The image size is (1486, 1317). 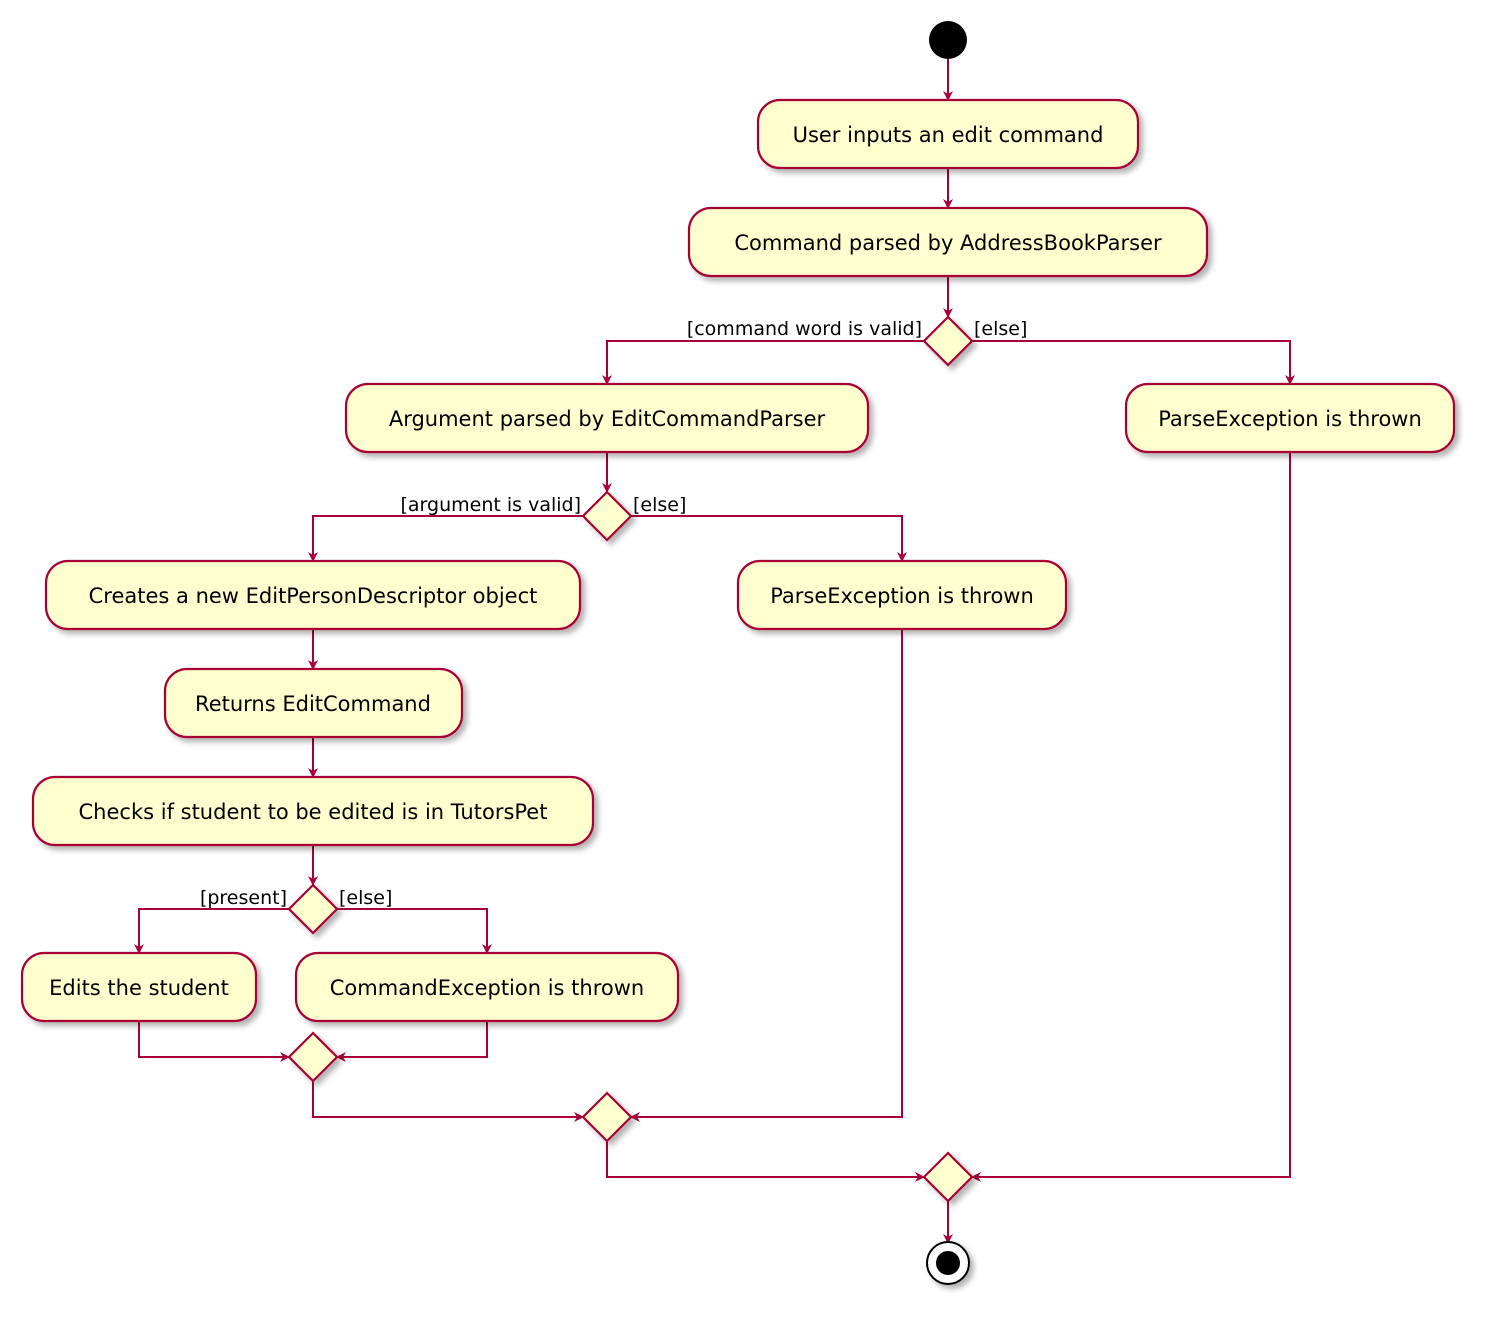 What do you see at coordinates (948, 1263) in the screenshot?
I see `end-node` at bounding box center [948, 1263].